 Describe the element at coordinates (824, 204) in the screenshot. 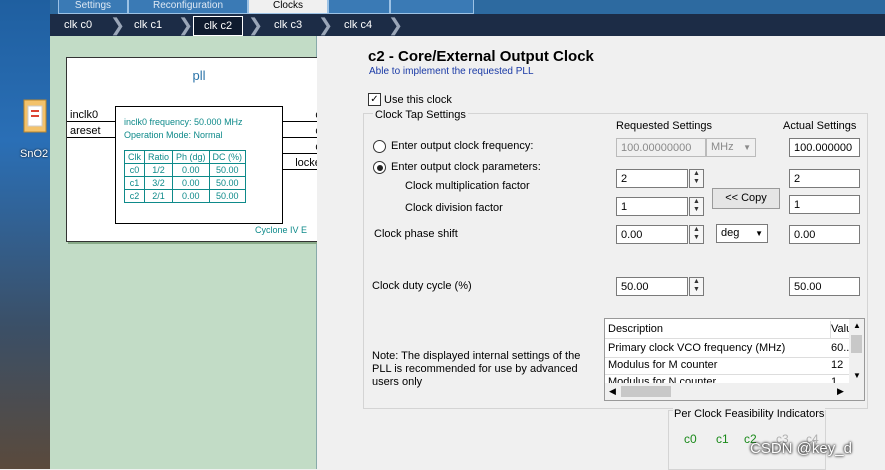

I see `actual-div-field: 1` at that location.